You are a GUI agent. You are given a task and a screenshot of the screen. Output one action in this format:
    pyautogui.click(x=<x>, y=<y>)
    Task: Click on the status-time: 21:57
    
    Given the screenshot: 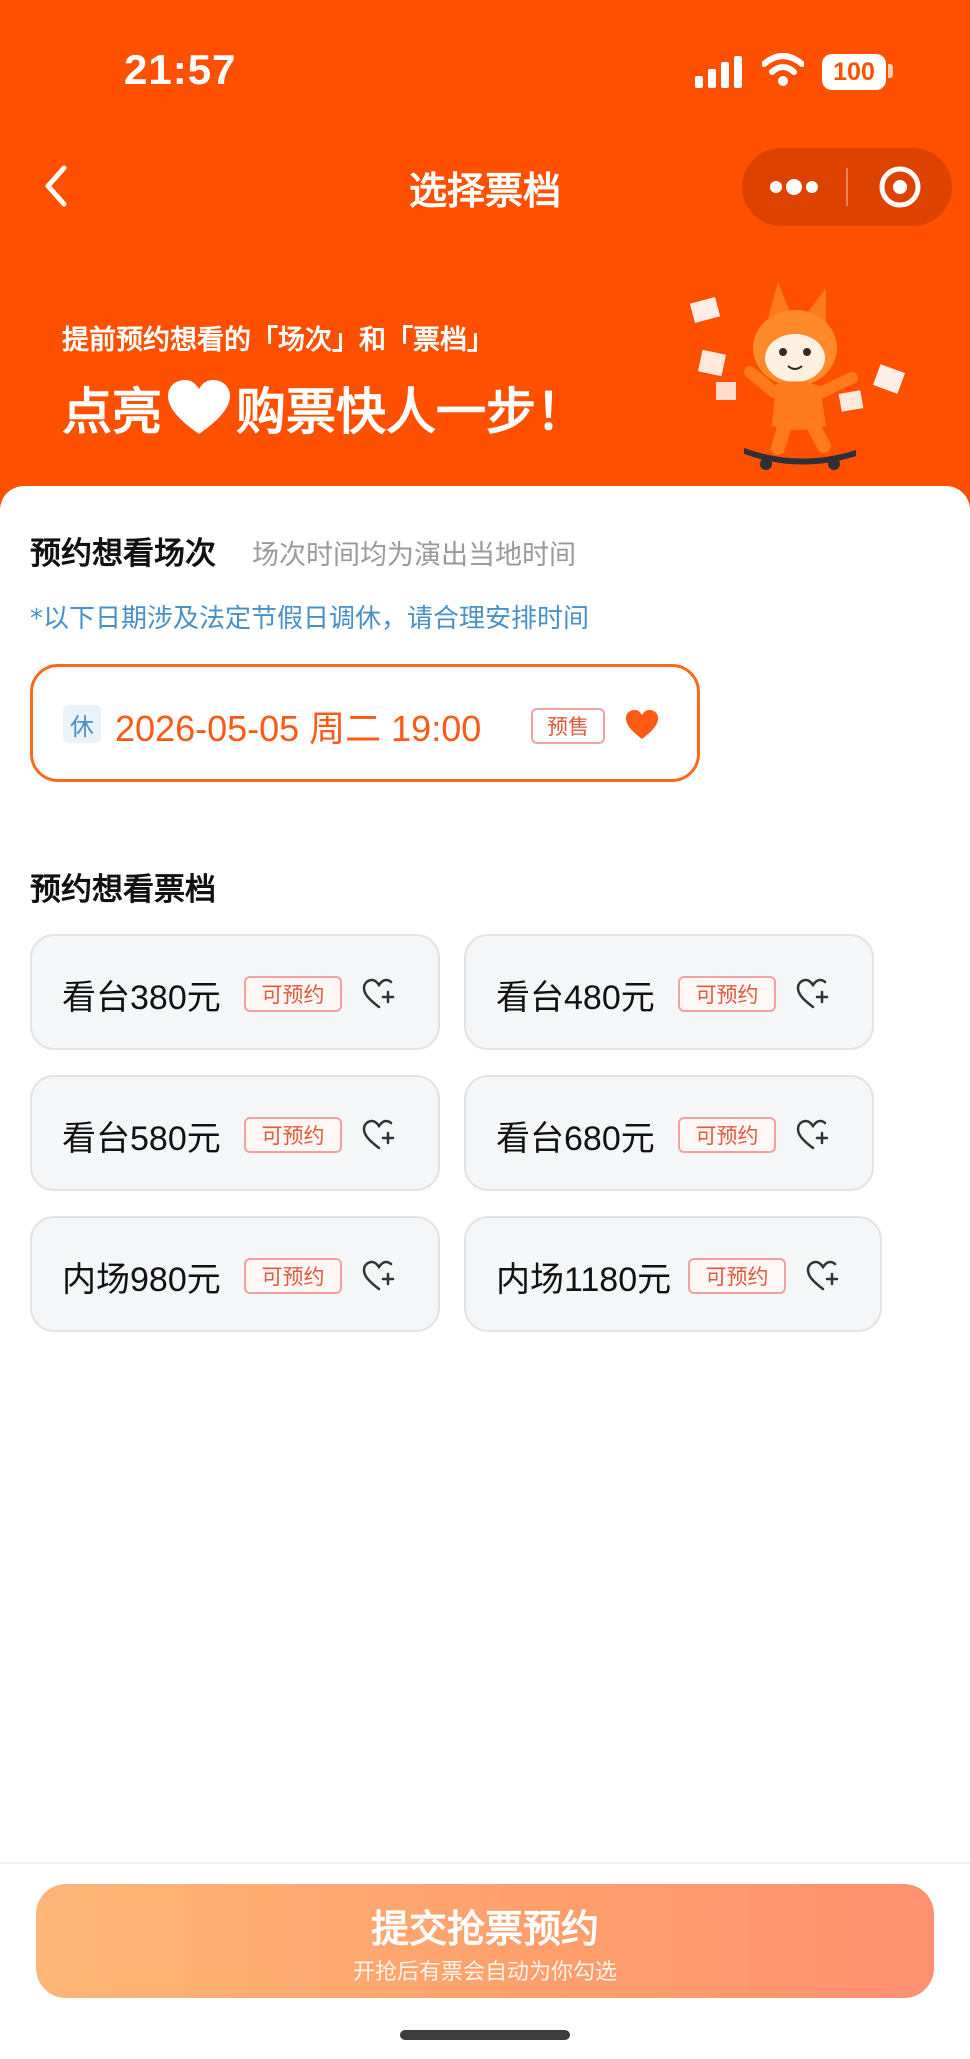 What is the action you would take?
    pyautogui.click(x=180, y=69)
    